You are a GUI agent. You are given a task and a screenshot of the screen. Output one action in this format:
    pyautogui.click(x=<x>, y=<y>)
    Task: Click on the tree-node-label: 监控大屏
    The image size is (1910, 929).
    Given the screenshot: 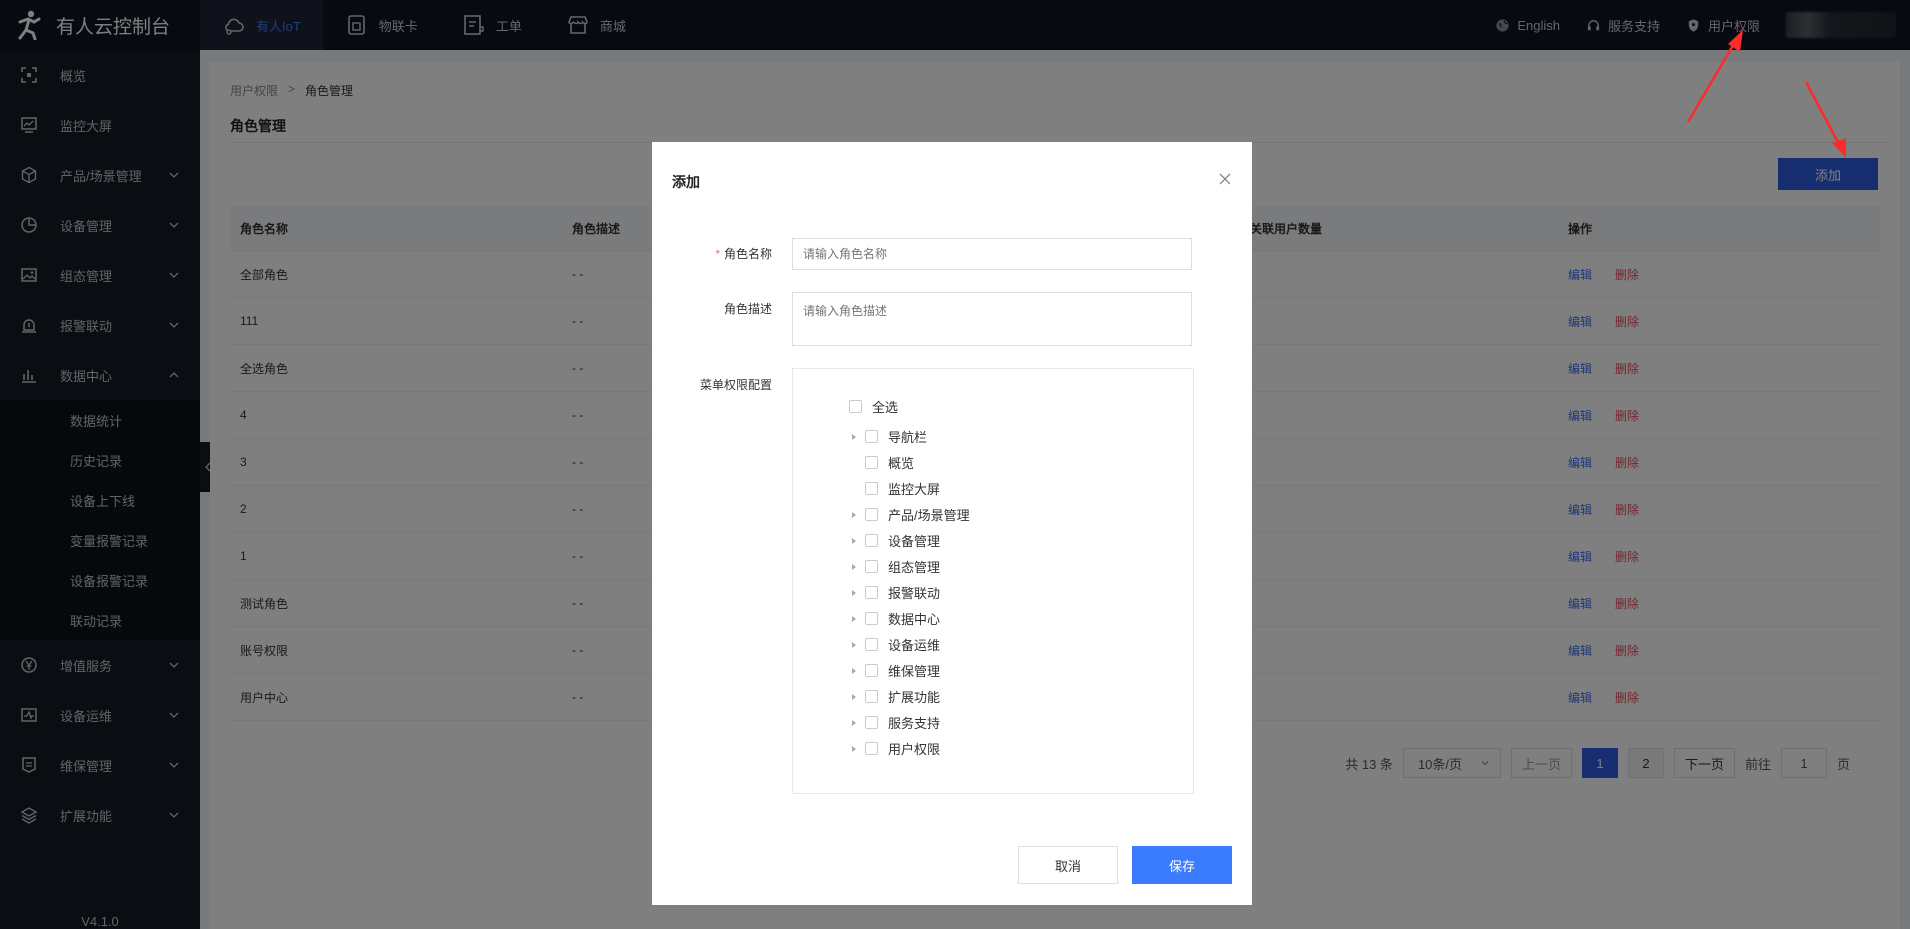 What is the action you would take?
    pyautogui.click(x=914, y=489)
    